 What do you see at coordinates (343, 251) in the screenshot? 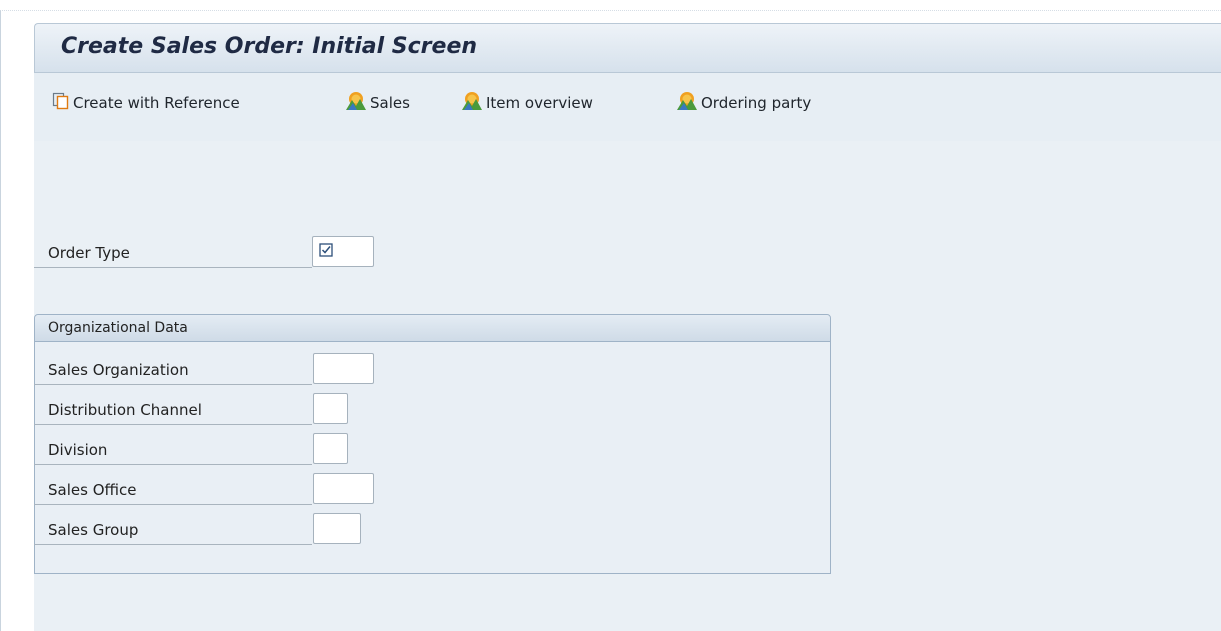
I see `order-type-input` at bounding box center [343, 251].